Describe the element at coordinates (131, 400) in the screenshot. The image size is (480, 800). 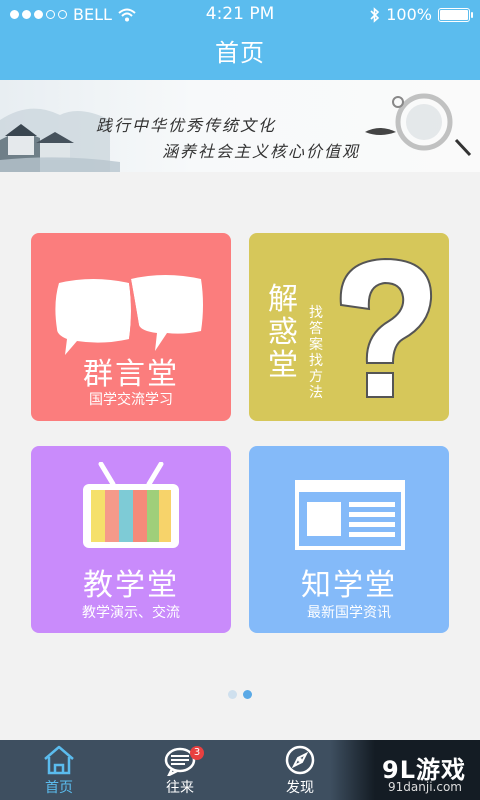
I see `tile-subtitle: 国学交流学习` at that location.